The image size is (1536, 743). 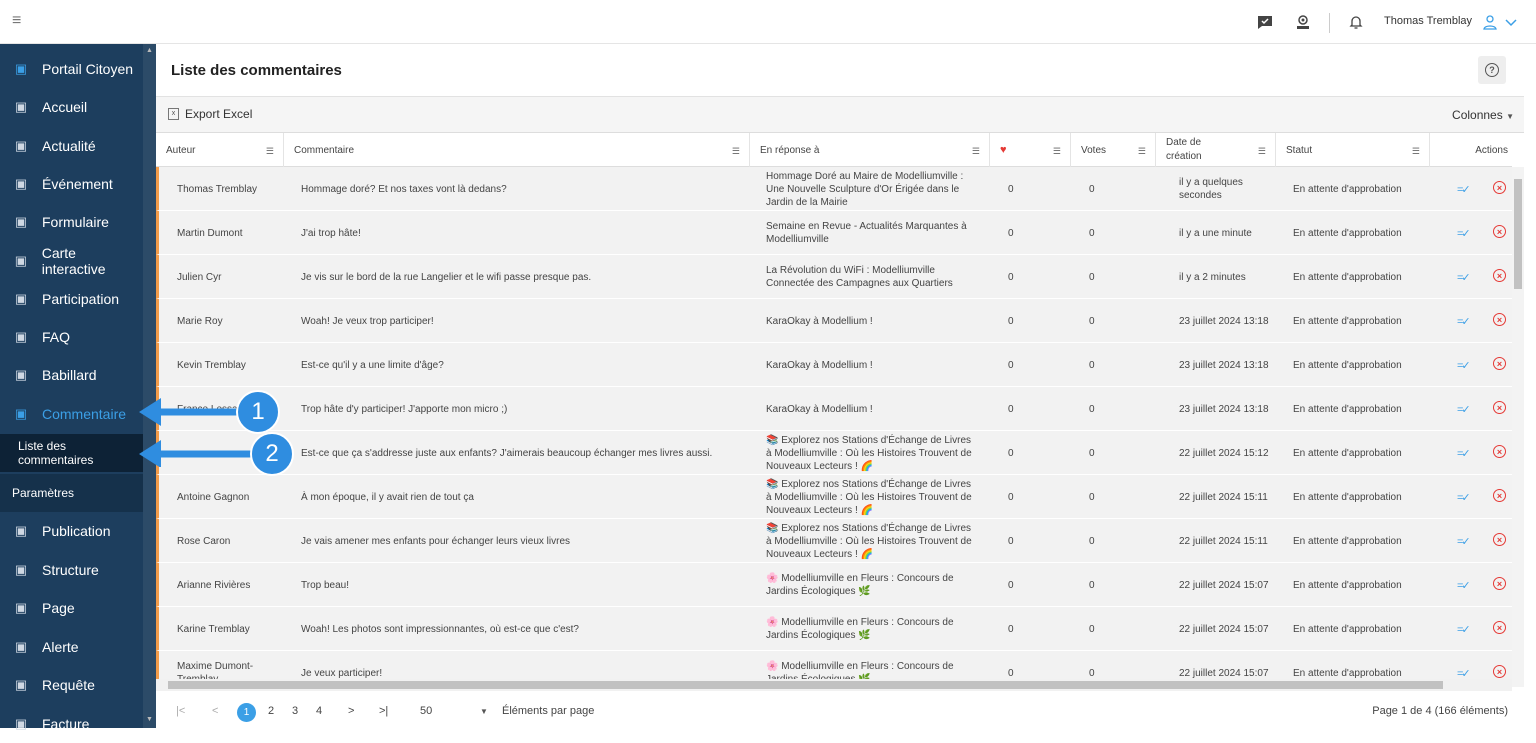 What do you see at coordinates (1356, 22) in the screenshot?
I see `bell-icon` at bounding box center [1356, 22].